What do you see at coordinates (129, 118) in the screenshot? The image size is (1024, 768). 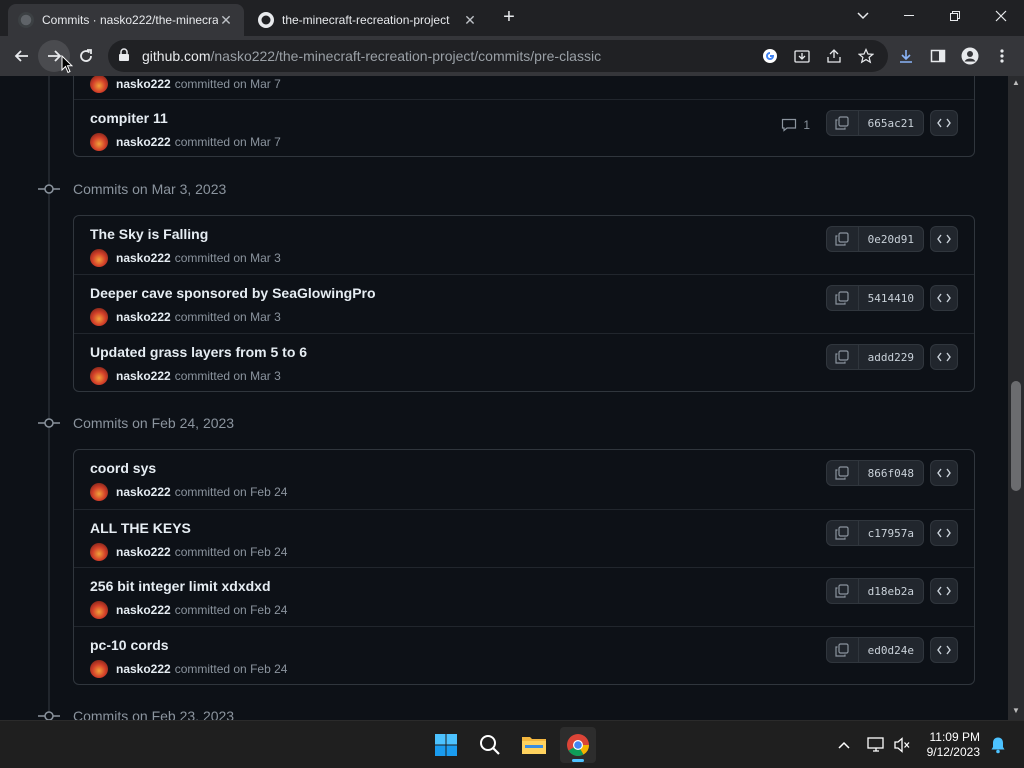 I see `commit-message: compiter 11` at bounding box center [129, 118].